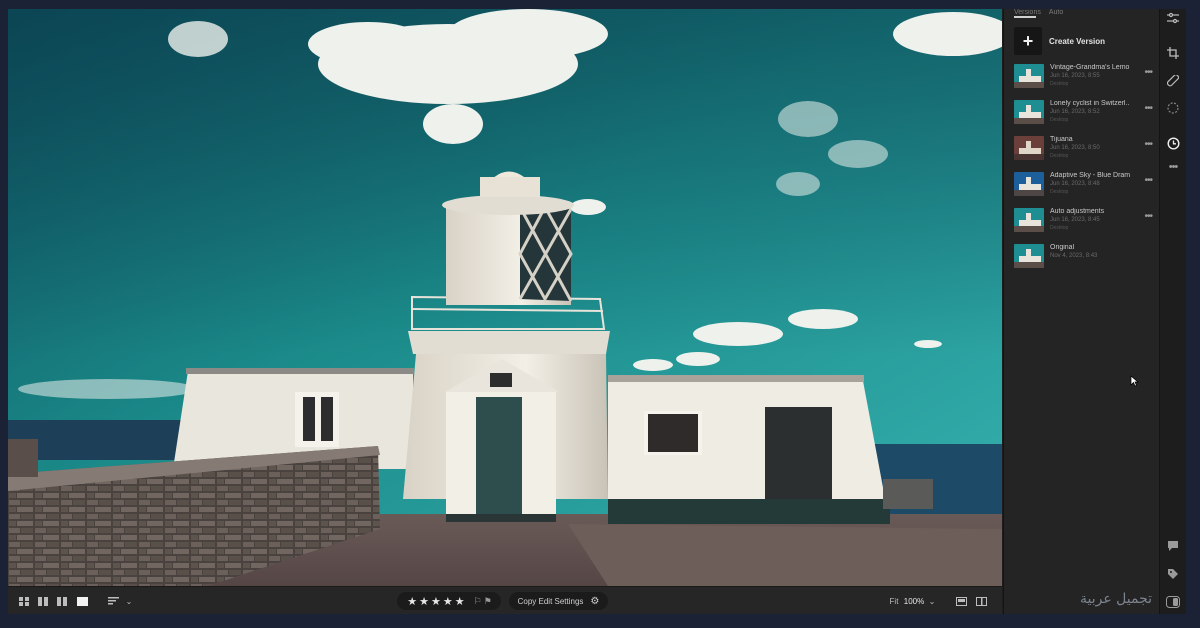 The width and height of the screenshot is (1200, 628). Describe the element at coordinates (1061, 139) in the screenshot. I see `version-name: Tijuana` at that location.